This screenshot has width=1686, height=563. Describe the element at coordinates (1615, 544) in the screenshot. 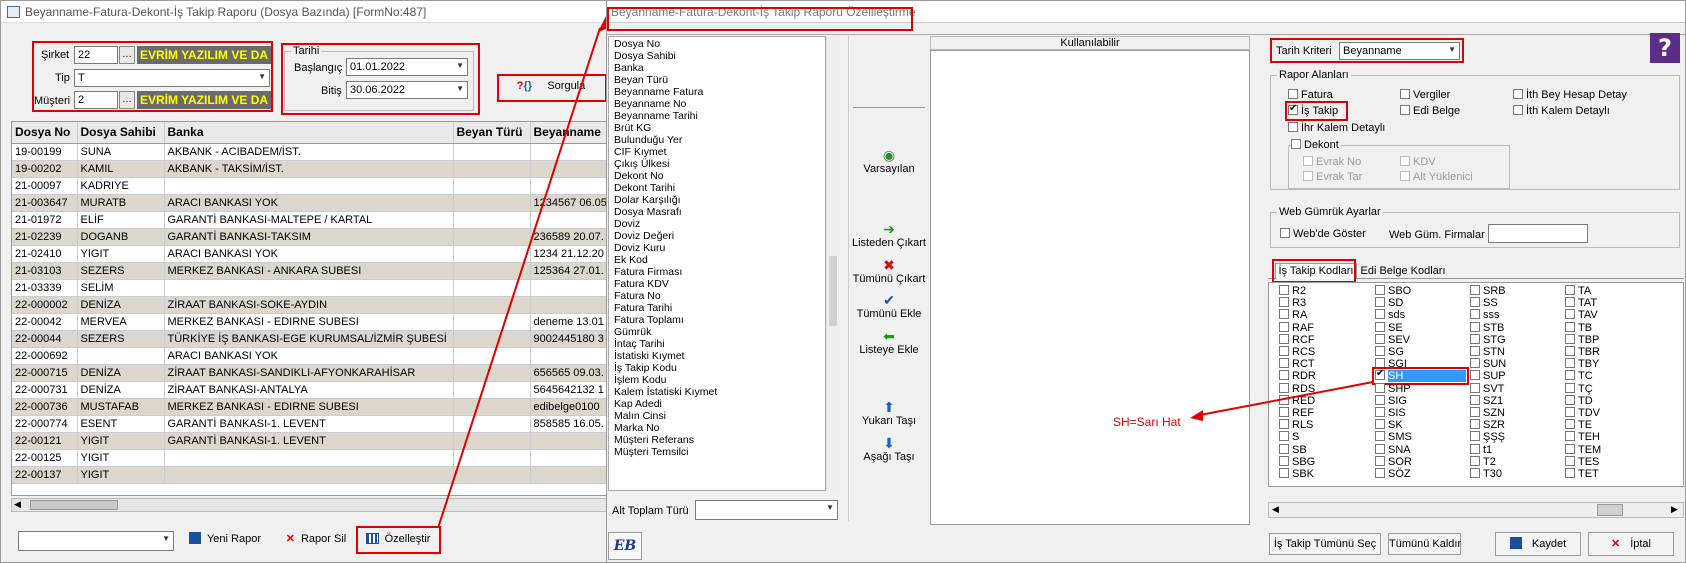

I see `cancel-x-icon: ✕` at that location.